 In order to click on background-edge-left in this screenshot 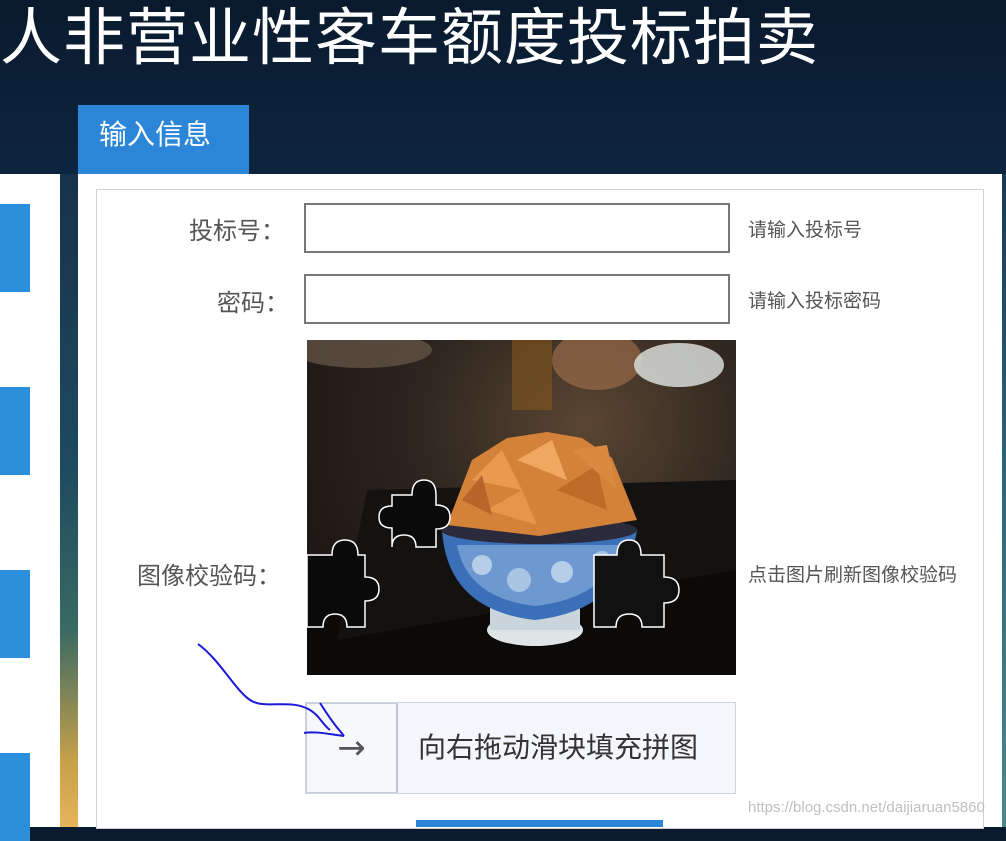, I will do `click(69, 500)`.